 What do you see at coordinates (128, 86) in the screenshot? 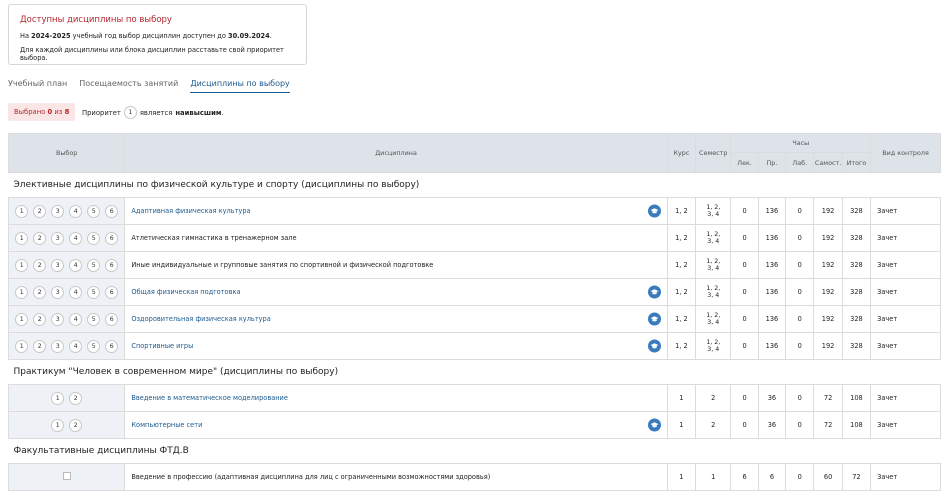
I see `tab-attendance: Посещаемость занятий` at bounding box center [128, 86].